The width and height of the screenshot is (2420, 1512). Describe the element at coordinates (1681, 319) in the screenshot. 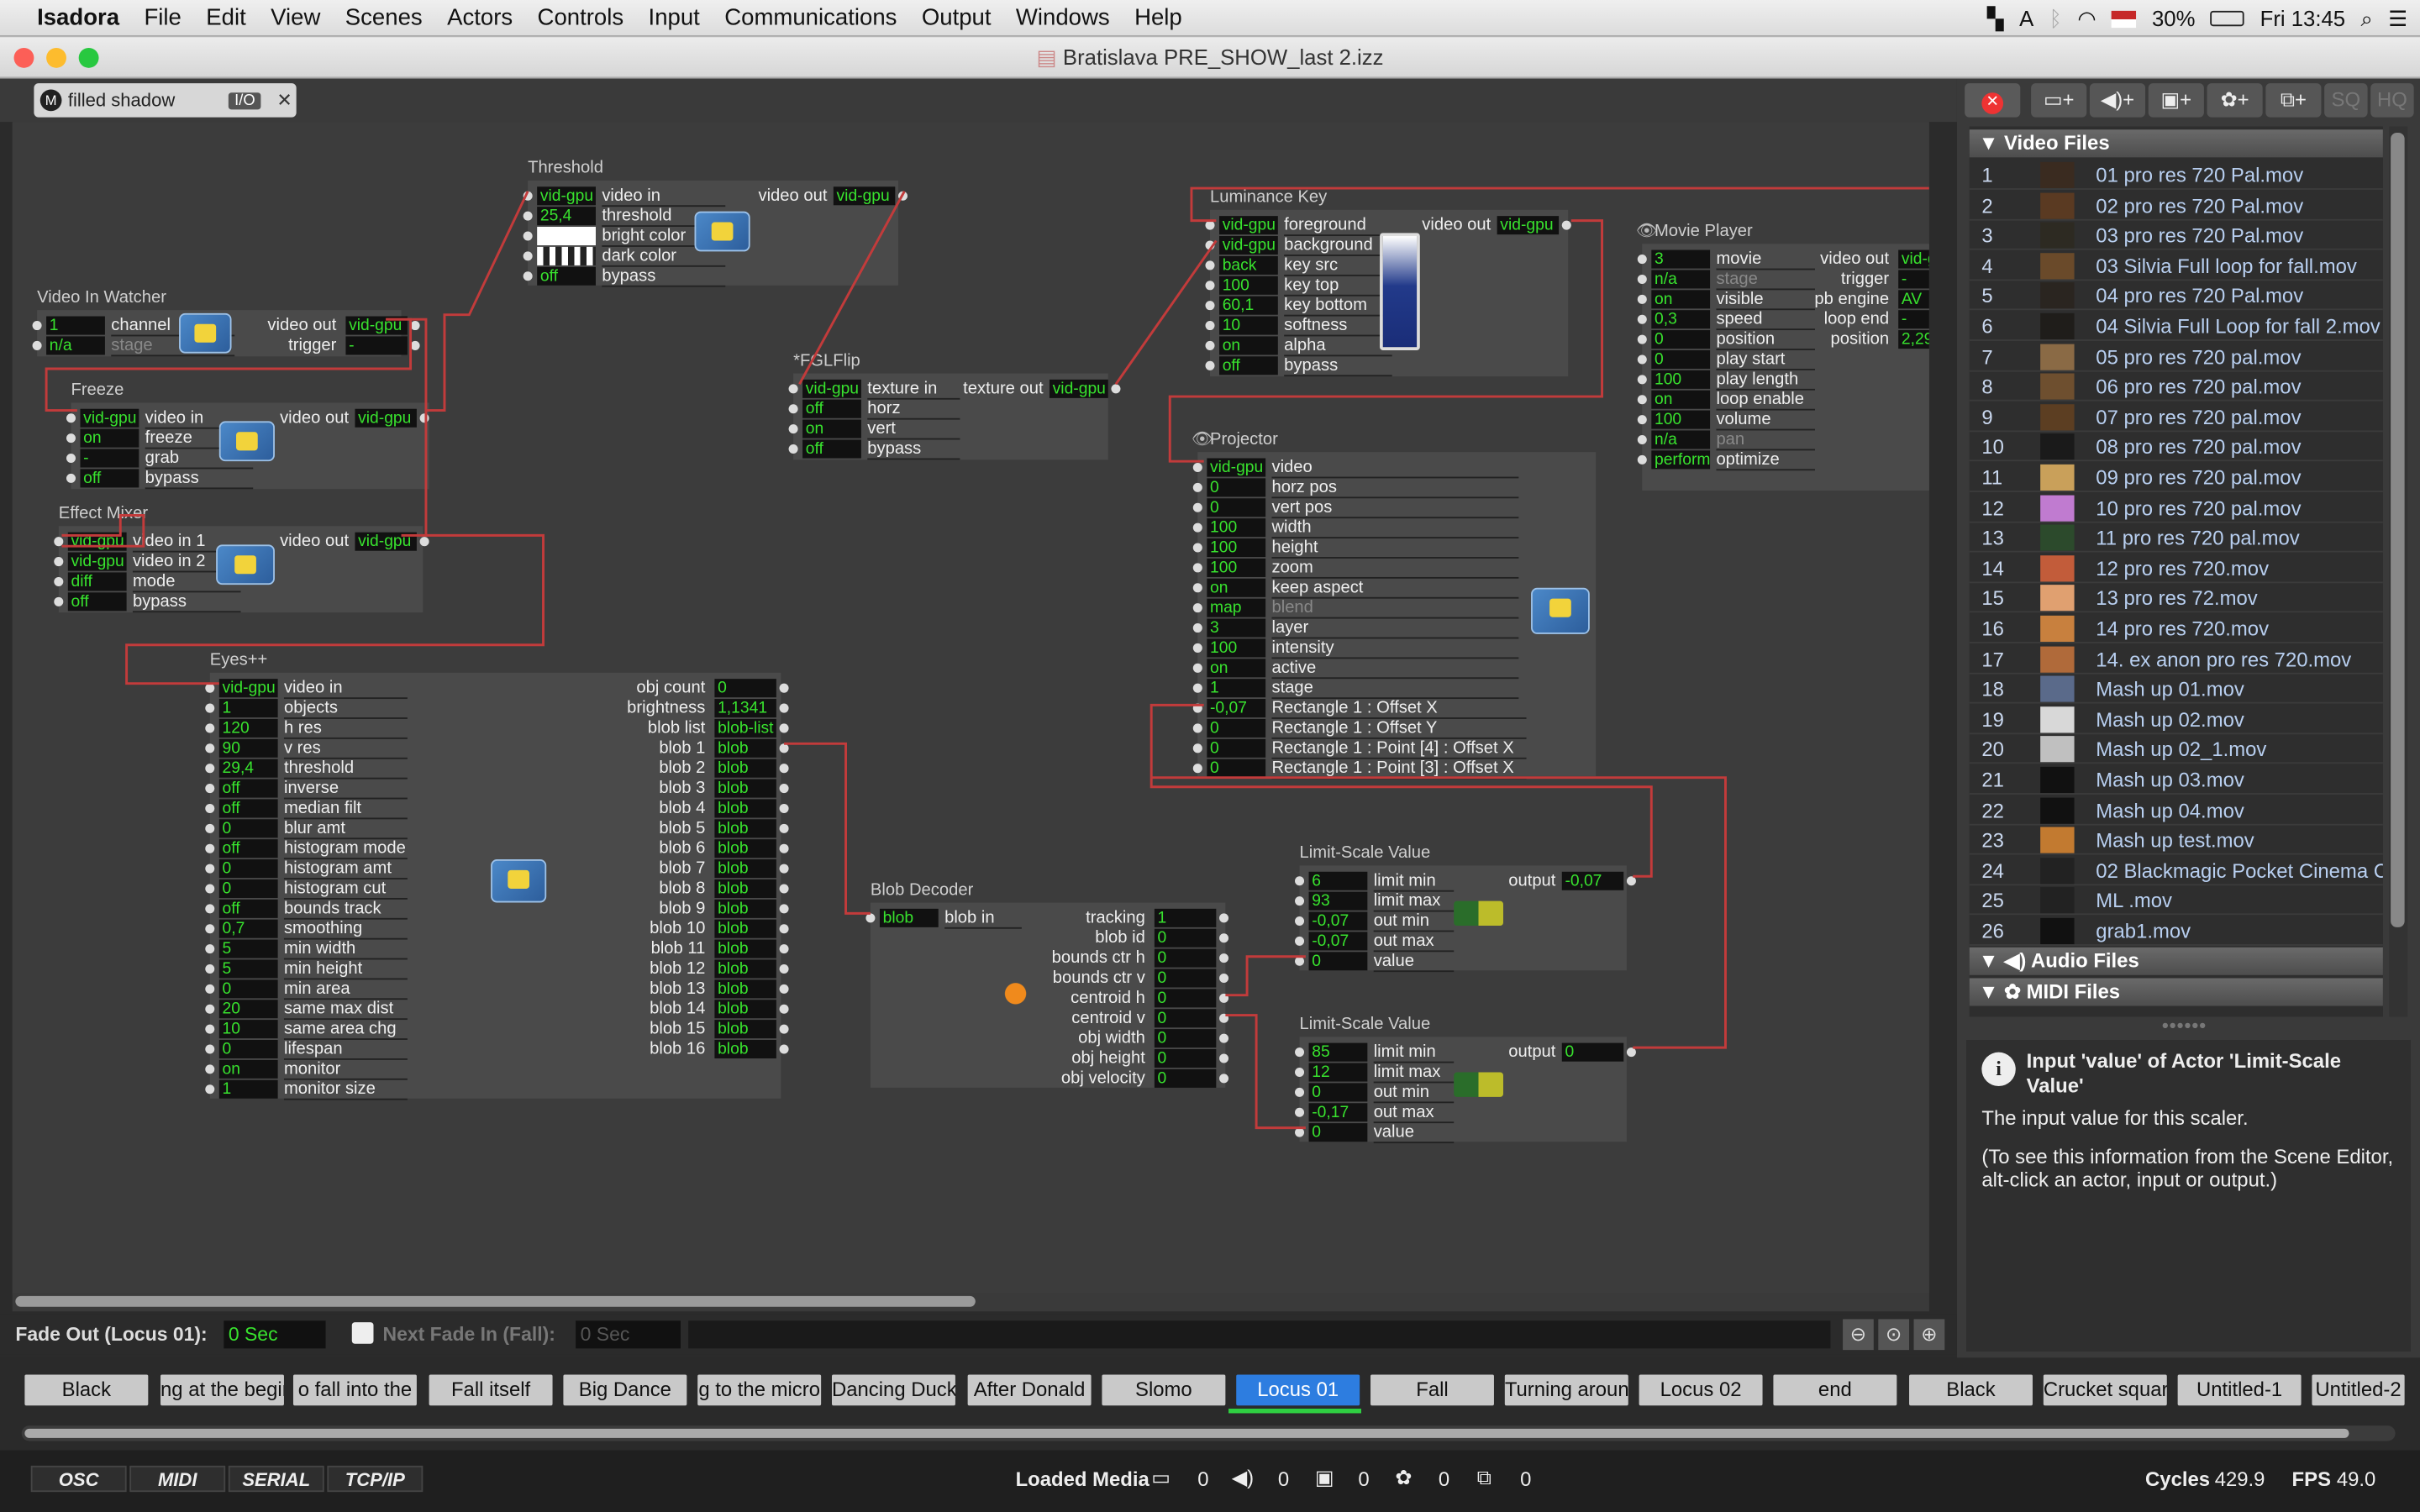

I see `input-value: 0,3` at that location.